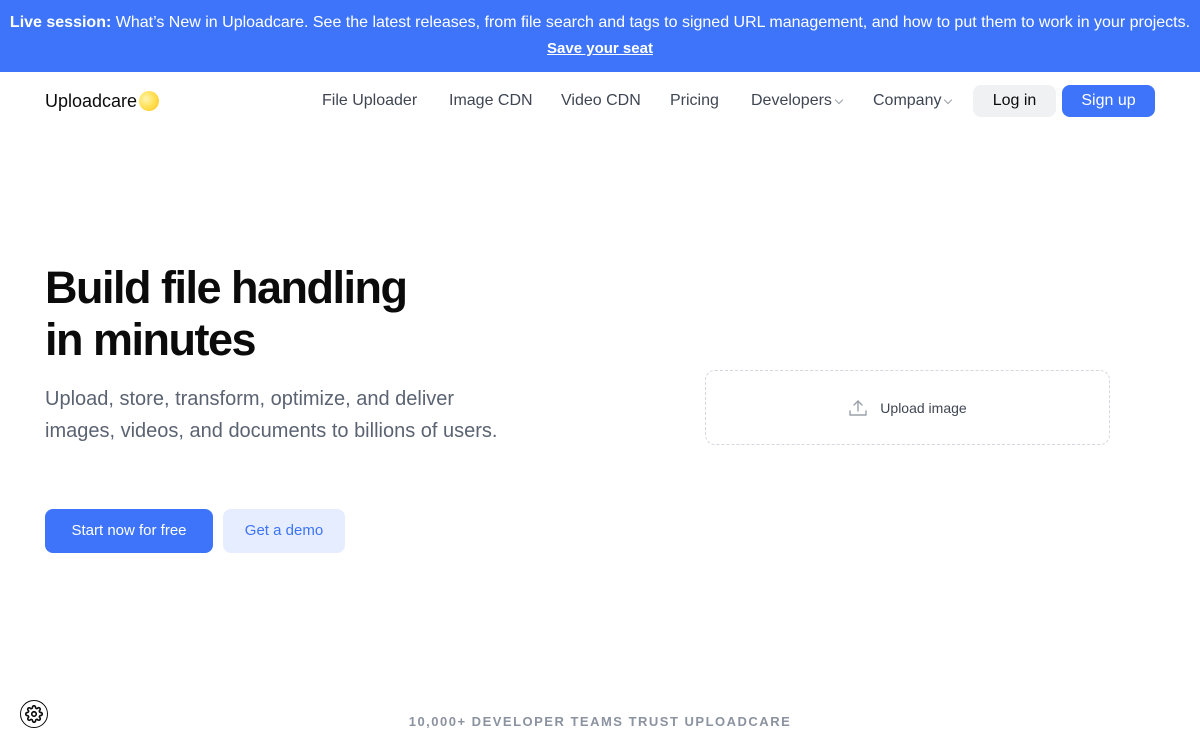  I want to click on get-demo-button: Get a demo, so click(284, 531).